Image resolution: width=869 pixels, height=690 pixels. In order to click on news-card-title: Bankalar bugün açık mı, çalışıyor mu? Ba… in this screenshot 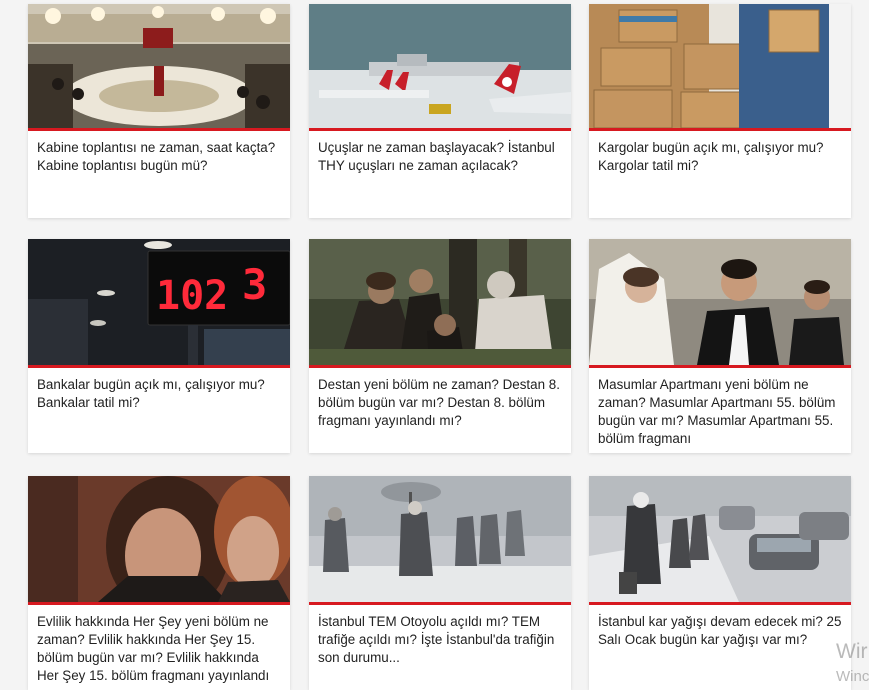, I will do `click(159, 390)`.